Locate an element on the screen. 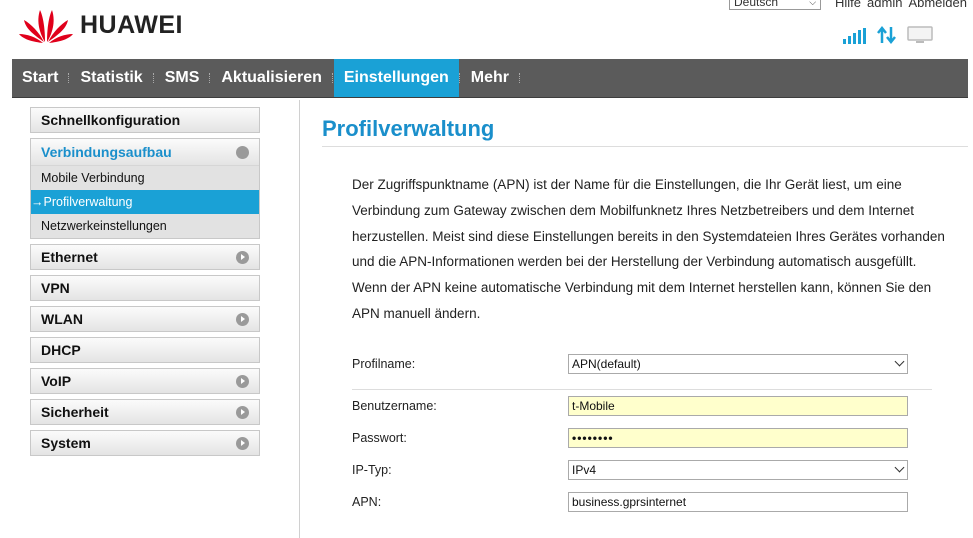  sidebar-item-label: Ethernet is located at coordinates (69, 257).